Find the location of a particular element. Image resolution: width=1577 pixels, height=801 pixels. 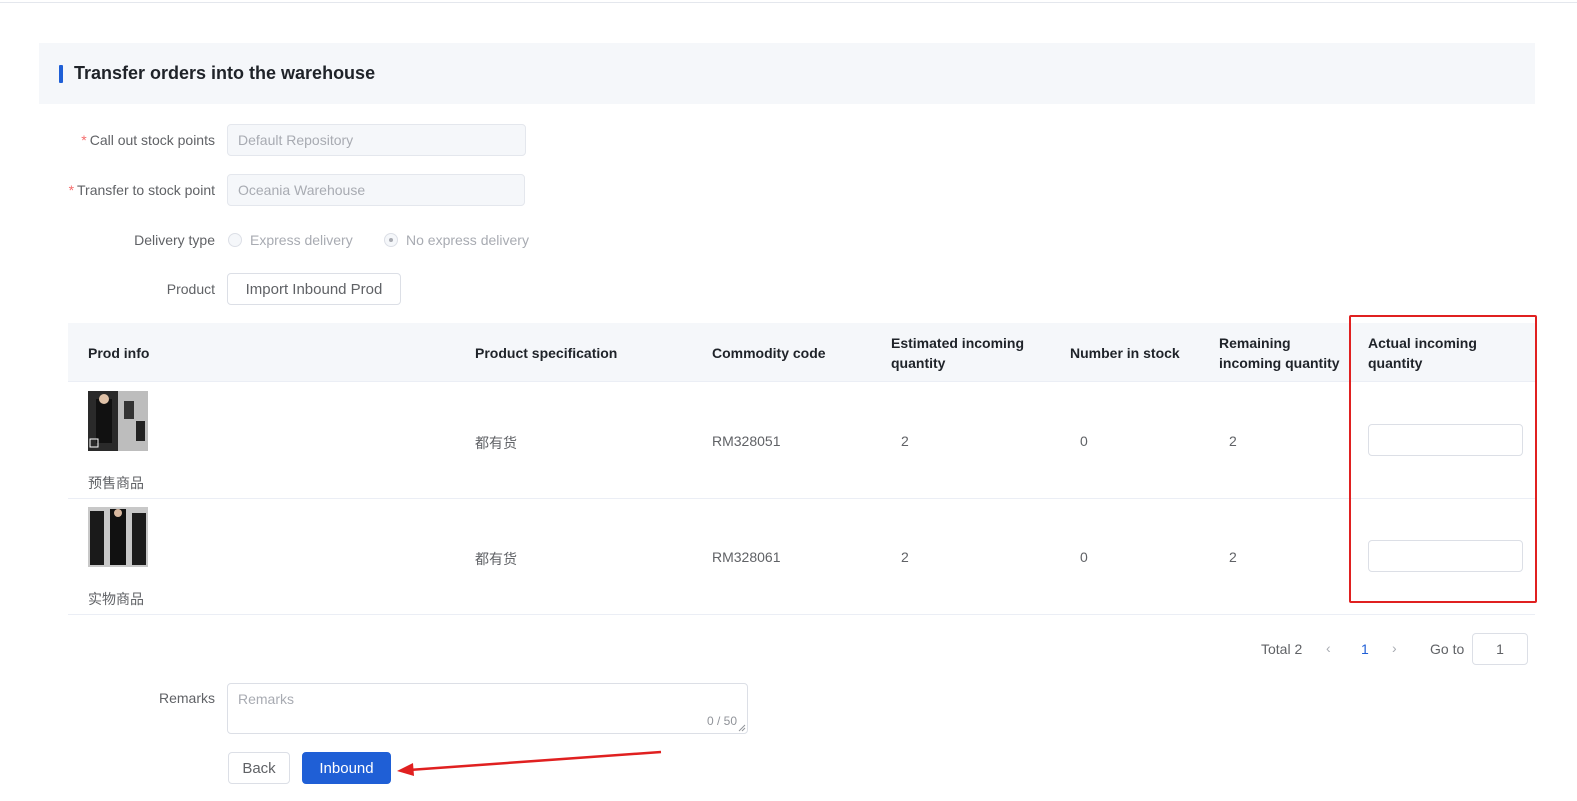

annotation-arrow-icon is located at coordinates (529, 763).